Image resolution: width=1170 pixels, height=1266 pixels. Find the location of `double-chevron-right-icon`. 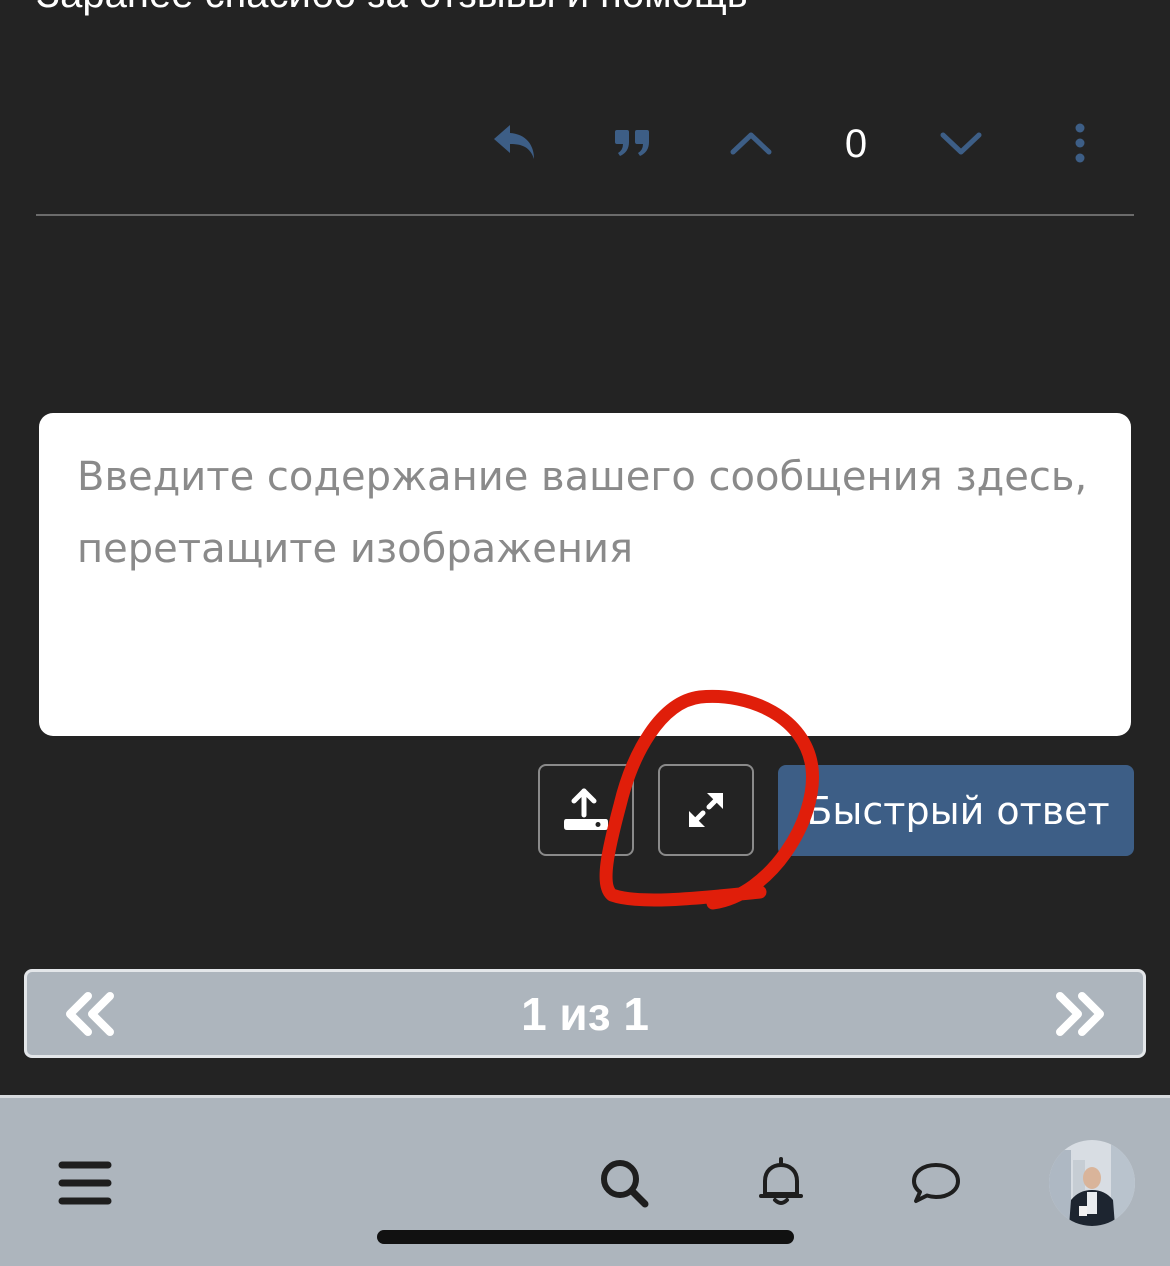

double-chevron-right-icon is located at coordinates (1080, 1013).